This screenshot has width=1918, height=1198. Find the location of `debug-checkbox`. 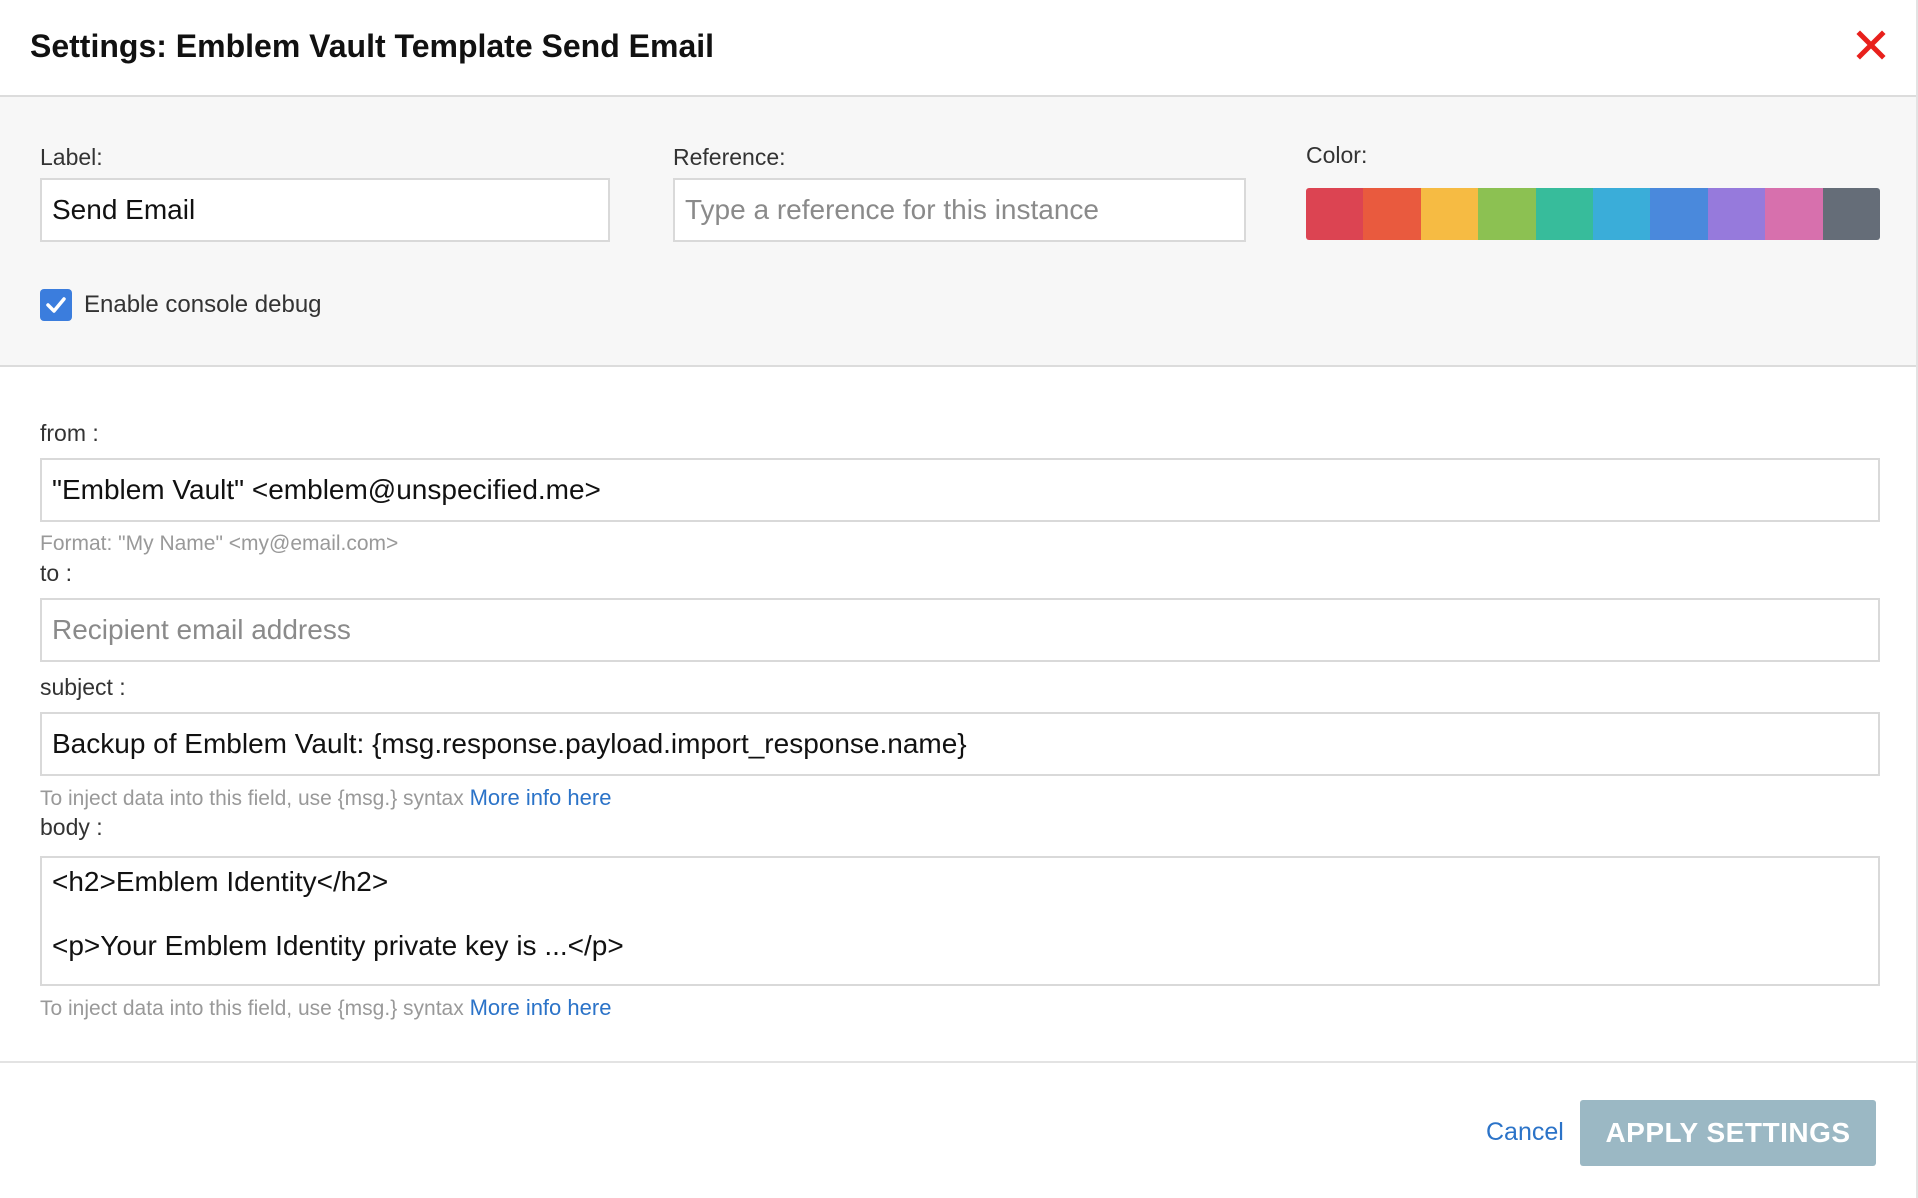

debug-checkbox is located at coordinates (56, 305).